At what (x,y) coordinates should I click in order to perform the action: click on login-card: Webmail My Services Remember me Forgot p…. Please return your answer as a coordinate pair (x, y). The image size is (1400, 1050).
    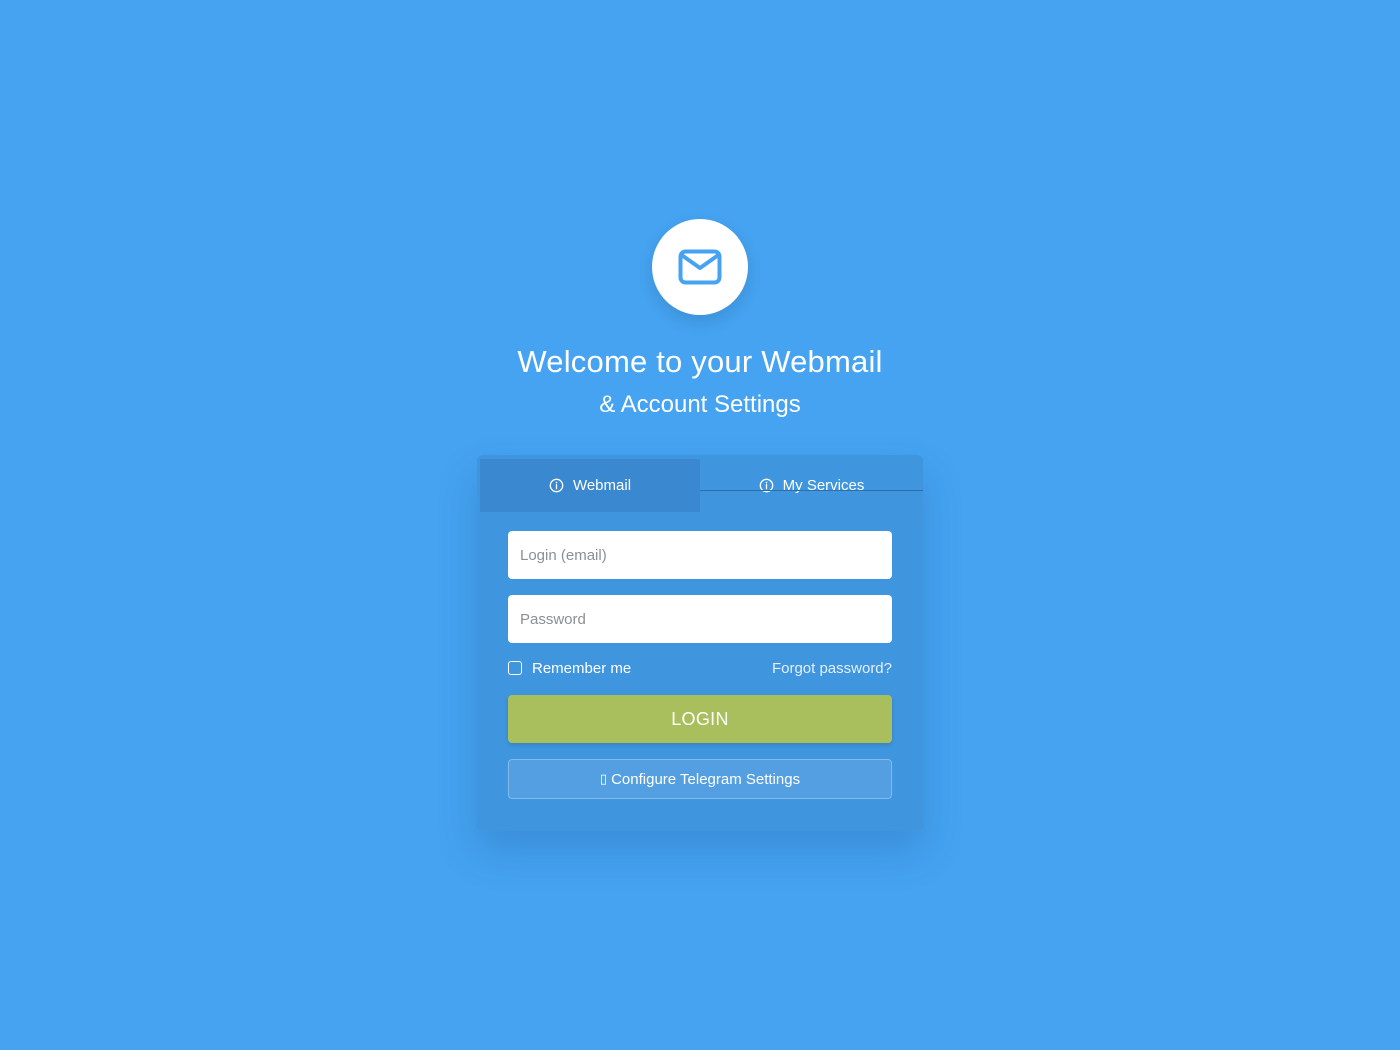
    Looking at the image, I should click on (700, 643).